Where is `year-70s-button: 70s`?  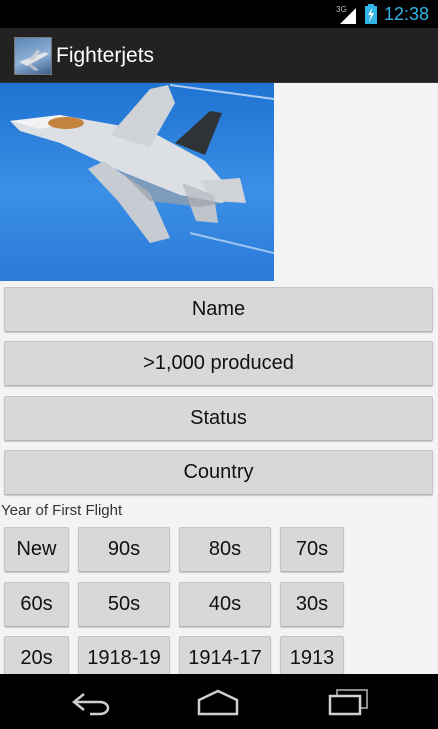
year-70s-button: 70s is located at coordinates (312, 549).